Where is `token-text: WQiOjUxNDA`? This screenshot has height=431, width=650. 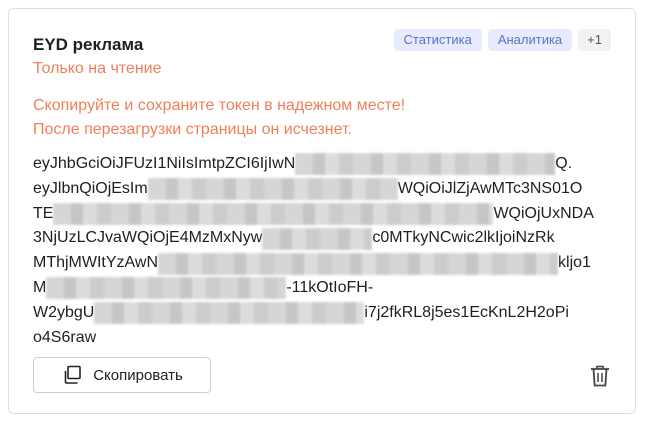 token-text: WQiOjUxNDA is located at coordinates (543, 213).